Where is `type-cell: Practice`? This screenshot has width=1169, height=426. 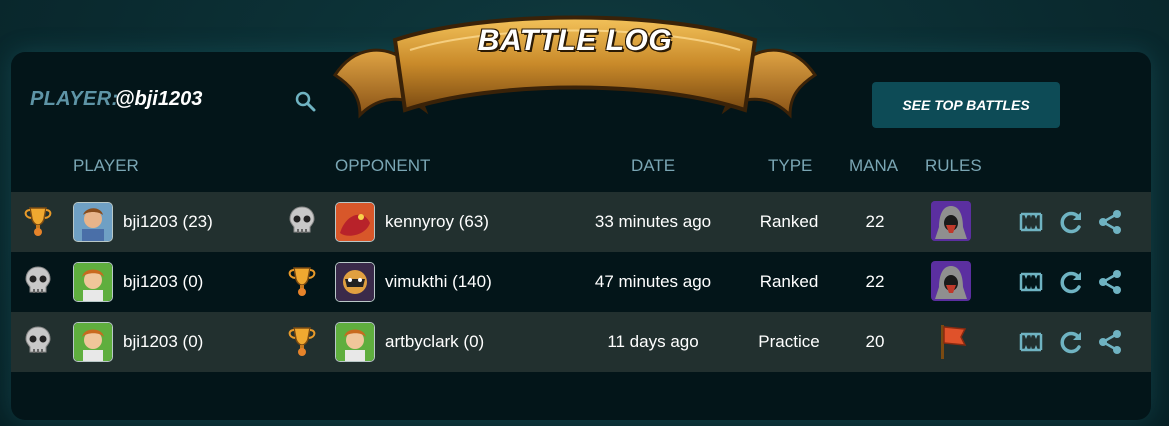
type-cell: Practice is located at coordinates (789, 341).